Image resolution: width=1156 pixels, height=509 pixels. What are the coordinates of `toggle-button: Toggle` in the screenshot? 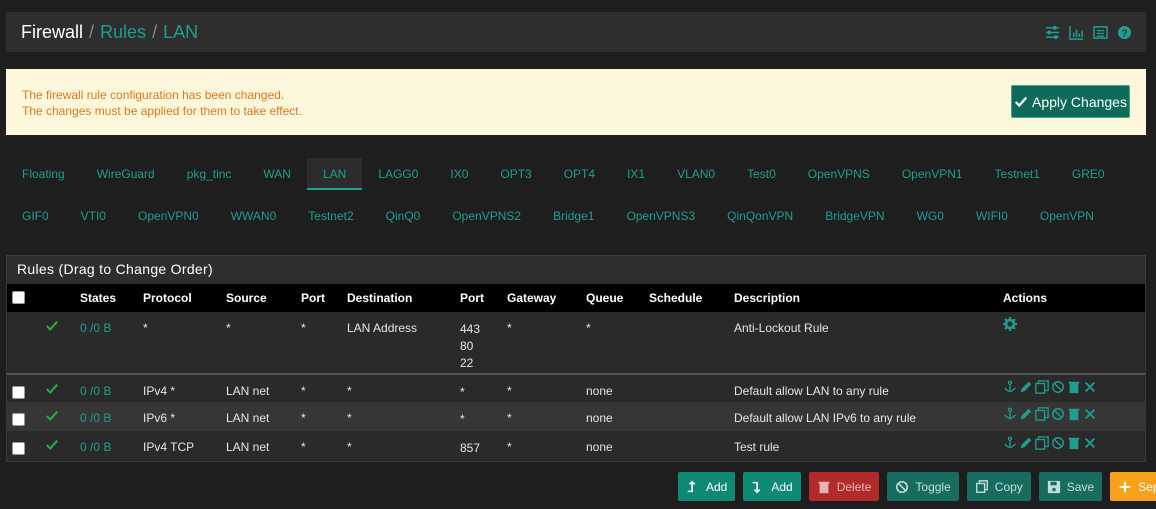 It's located at (923, 486).